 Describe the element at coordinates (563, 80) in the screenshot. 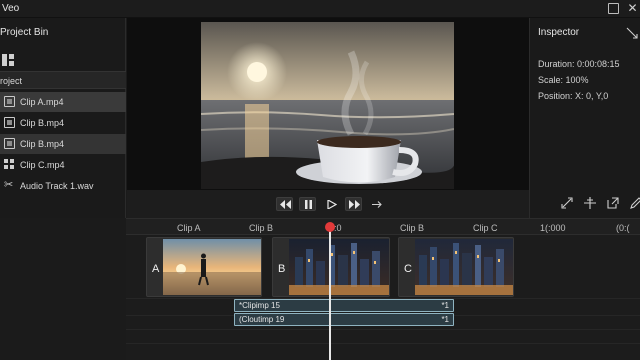

I see `scale-value: Scale: 100%` at that location.